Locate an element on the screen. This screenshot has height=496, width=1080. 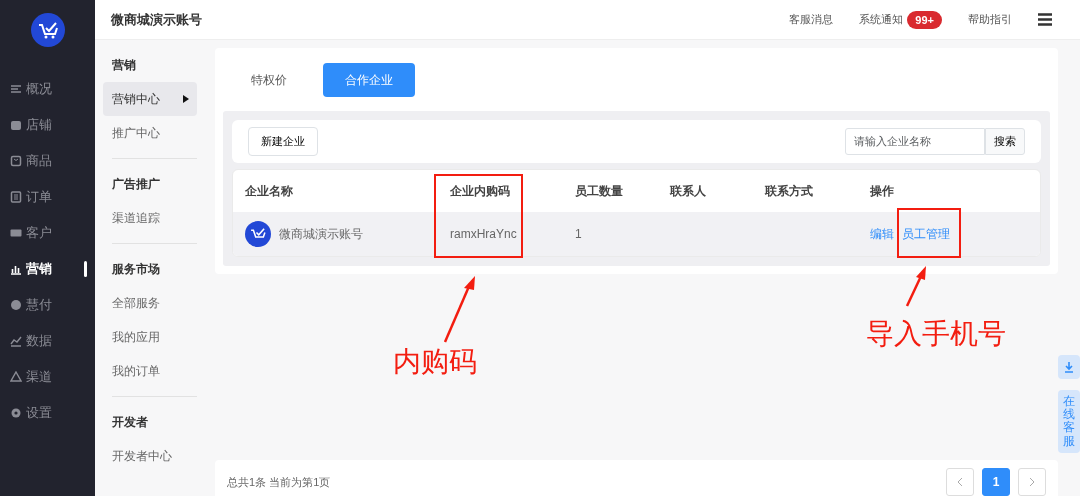
nav-item: 数据 is located at coordinates (47, 341).